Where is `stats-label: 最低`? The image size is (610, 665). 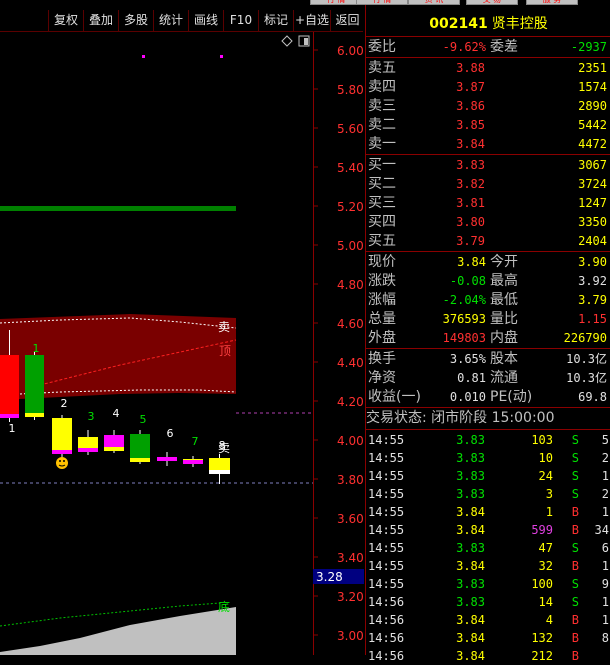
stats-label: 最低 is located at coordinates (504, 300).